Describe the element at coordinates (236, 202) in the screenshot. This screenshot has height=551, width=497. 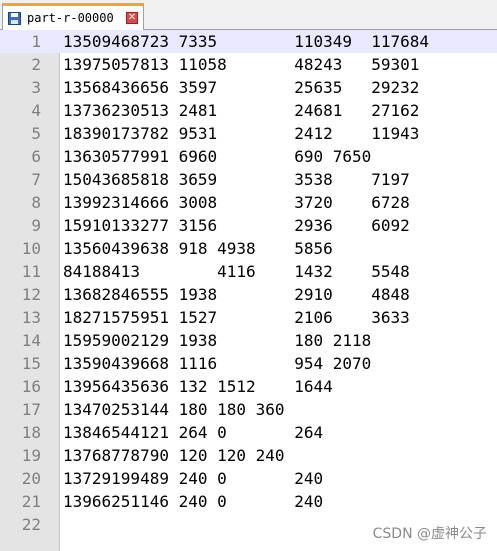
I see `line-text: 13992314666 3008 3720 6728` at that location.